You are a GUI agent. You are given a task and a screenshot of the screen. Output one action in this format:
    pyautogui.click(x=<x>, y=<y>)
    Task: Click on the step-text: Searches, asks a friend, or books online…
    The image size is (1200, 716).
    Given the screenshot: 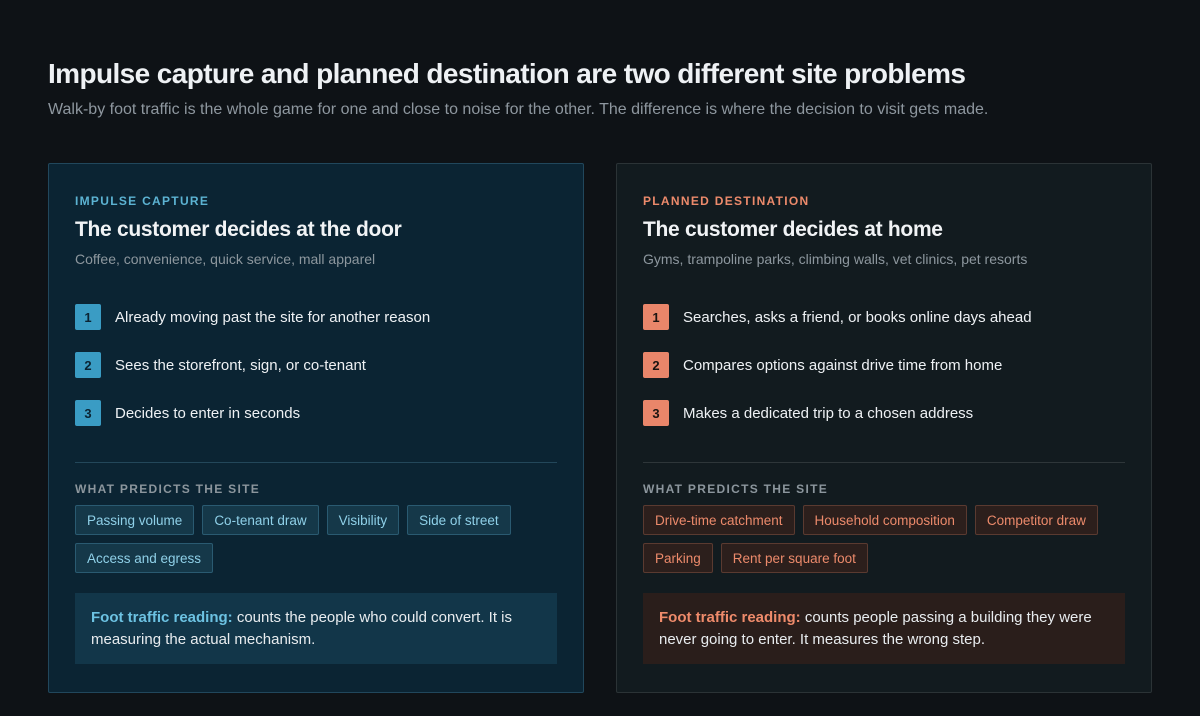 What is the action you would take?
    pyautogui.click(x=857, y=317)
    